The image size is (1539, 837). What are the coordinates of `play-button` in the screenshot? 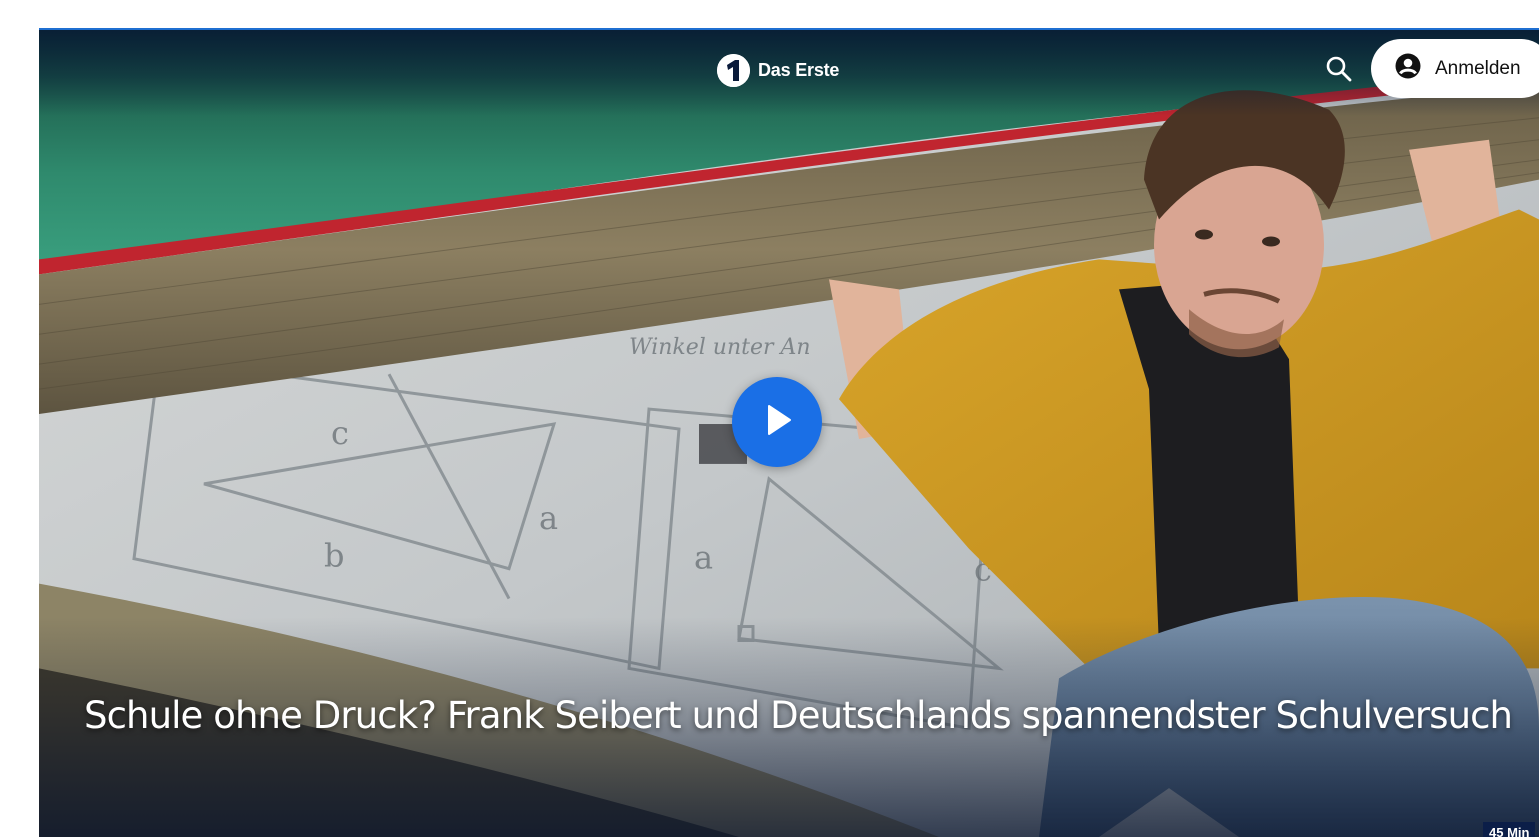 It's located at (777, 422).